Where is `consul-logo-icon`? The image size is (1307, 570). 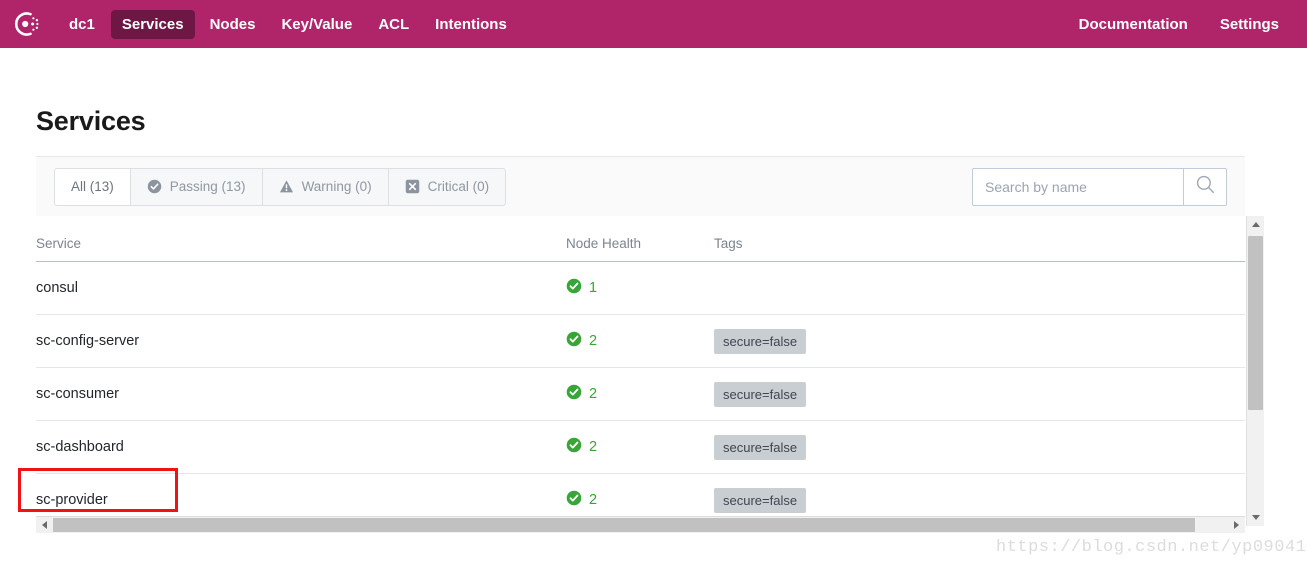
consul-logo-icon is located at coordinates (27, 24).